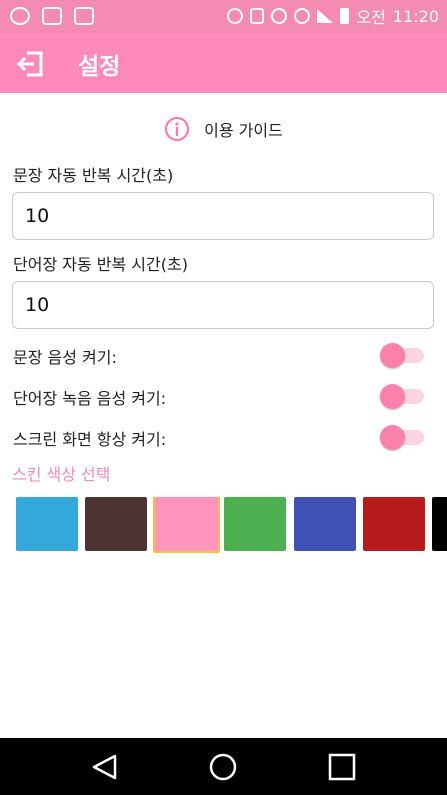  I want to click on exit-icon, so click(31, 64).